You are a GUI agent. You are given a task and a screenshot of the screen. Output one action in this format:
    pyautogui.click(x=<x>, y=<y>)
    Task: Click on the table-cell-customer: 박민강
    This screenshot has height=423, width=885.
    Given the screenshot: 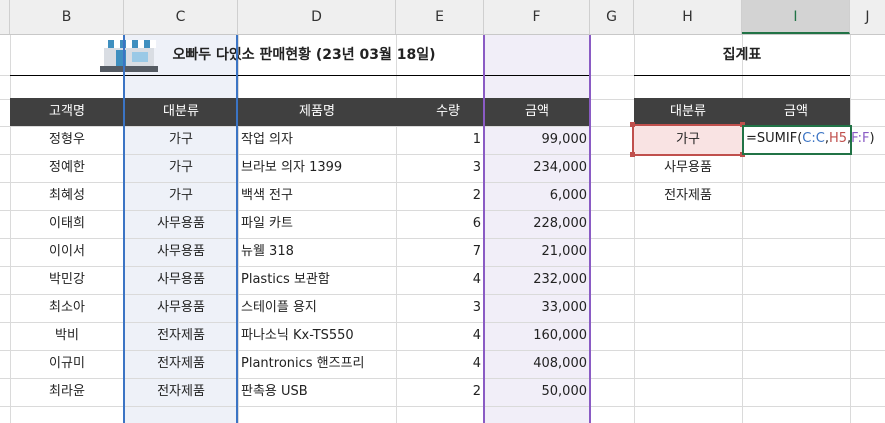 What is the action you would take?
    pyautogui.click(x=67, y=280)
    